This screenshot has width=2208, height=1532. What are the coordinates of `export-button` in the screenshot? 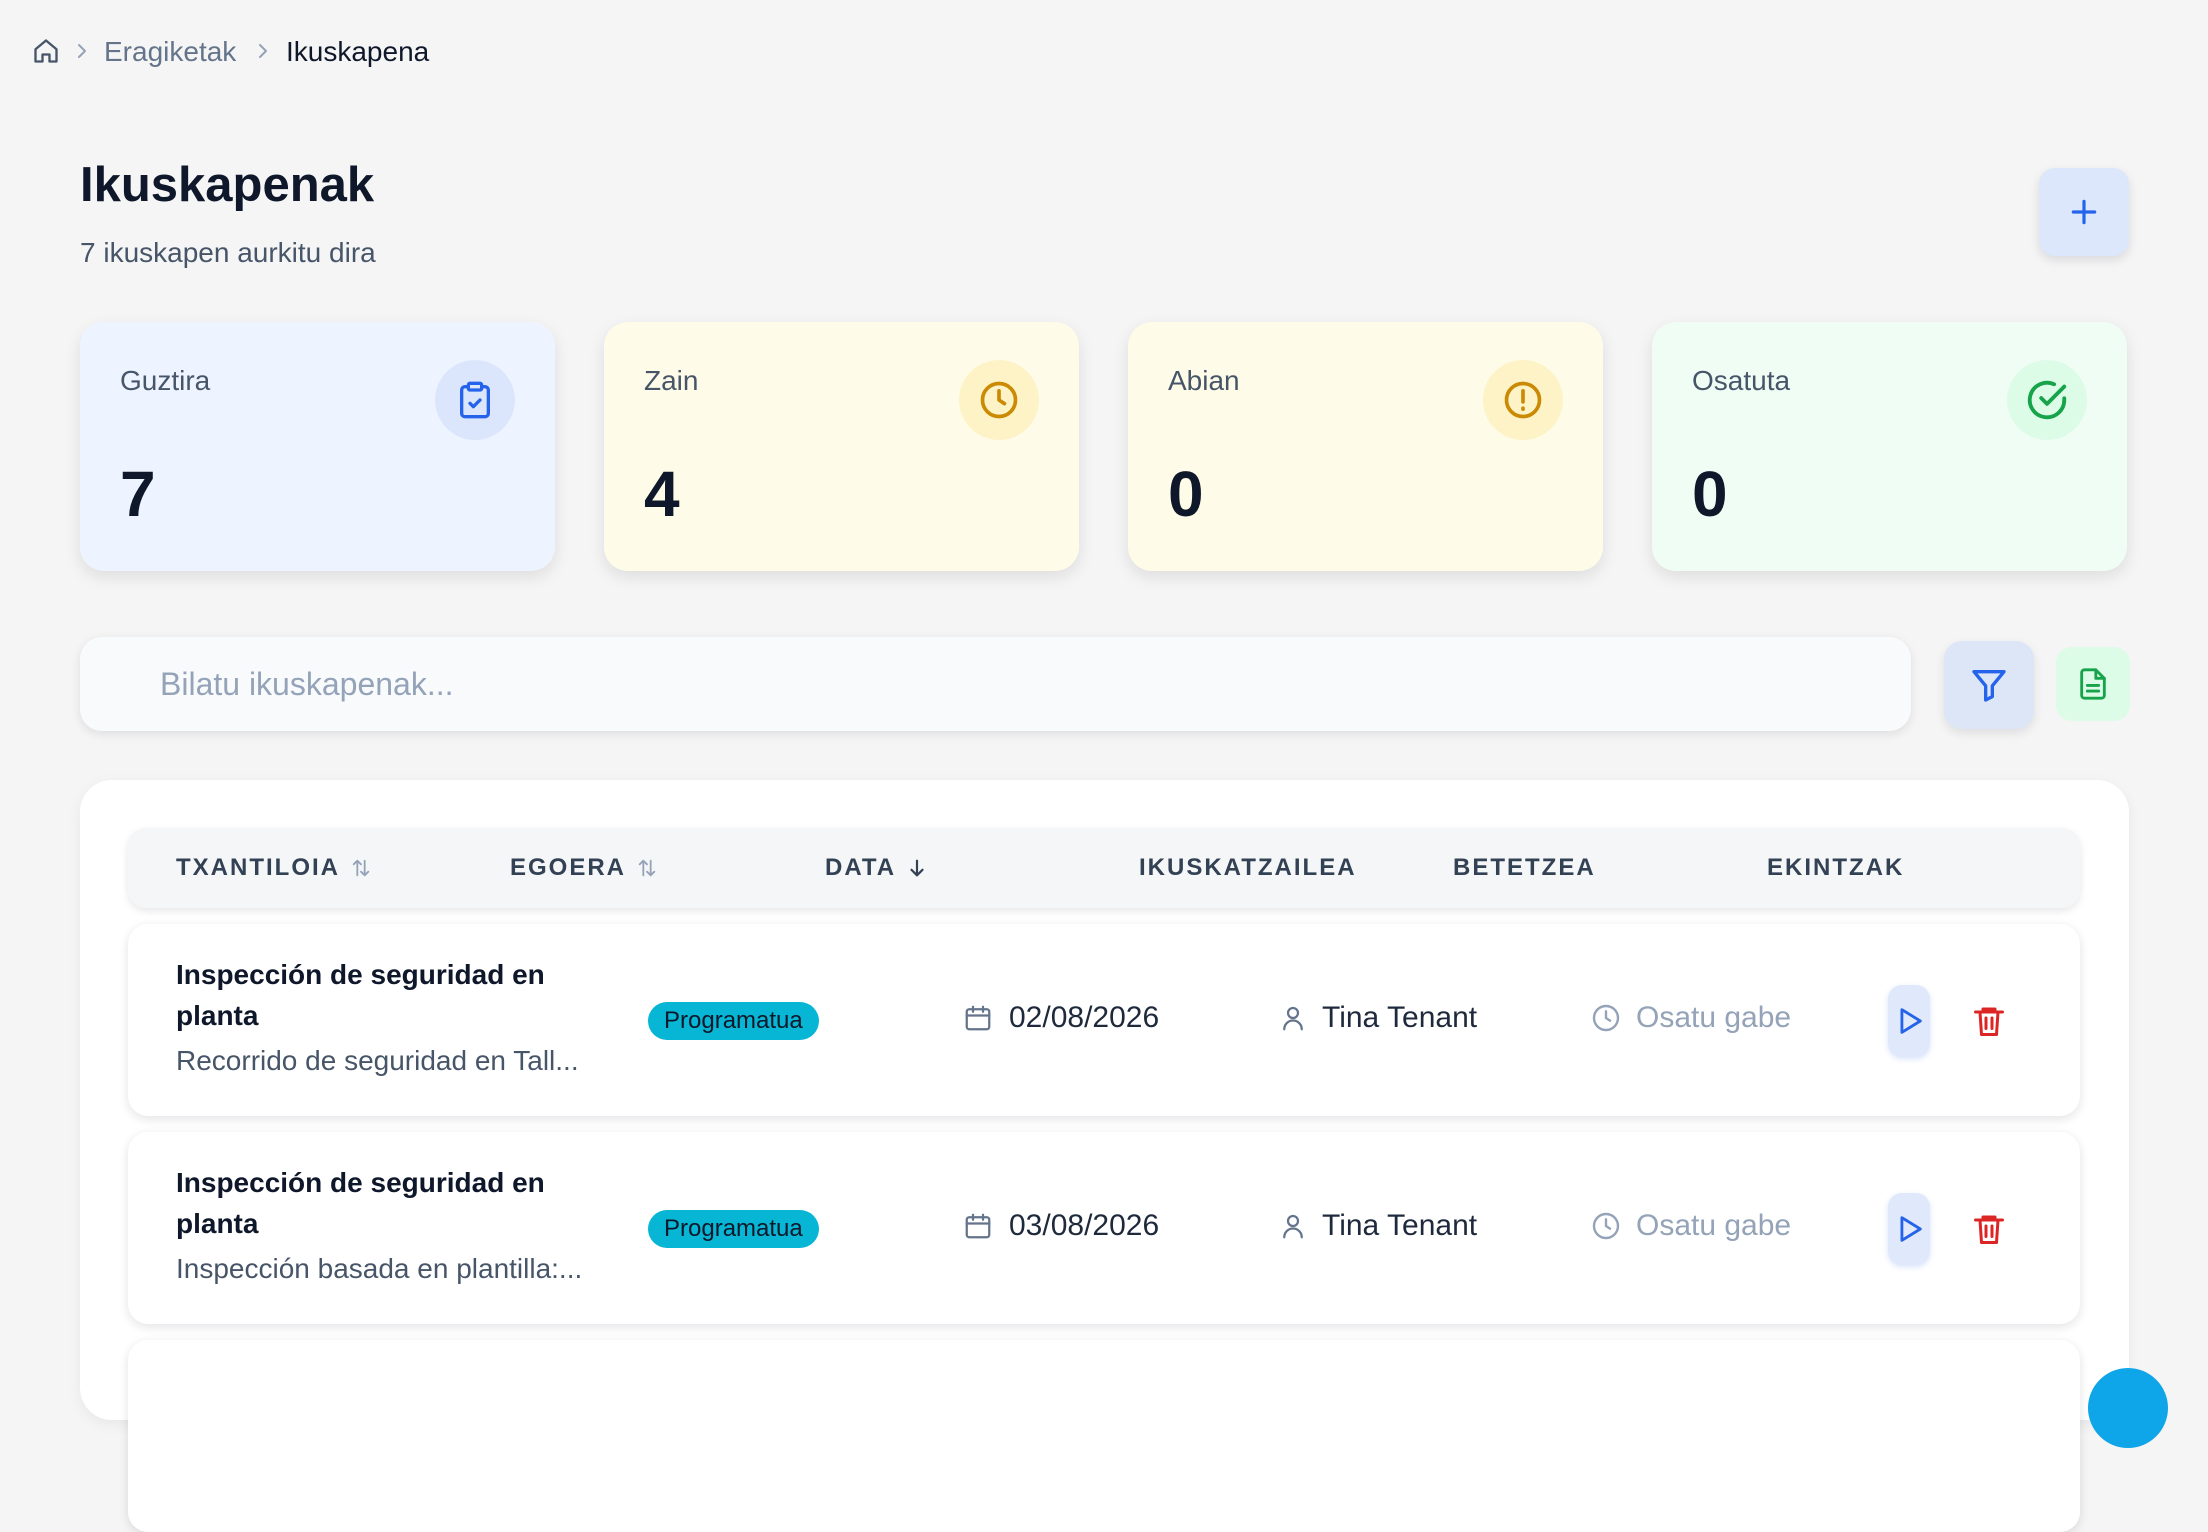 It's located at (2093, 684).